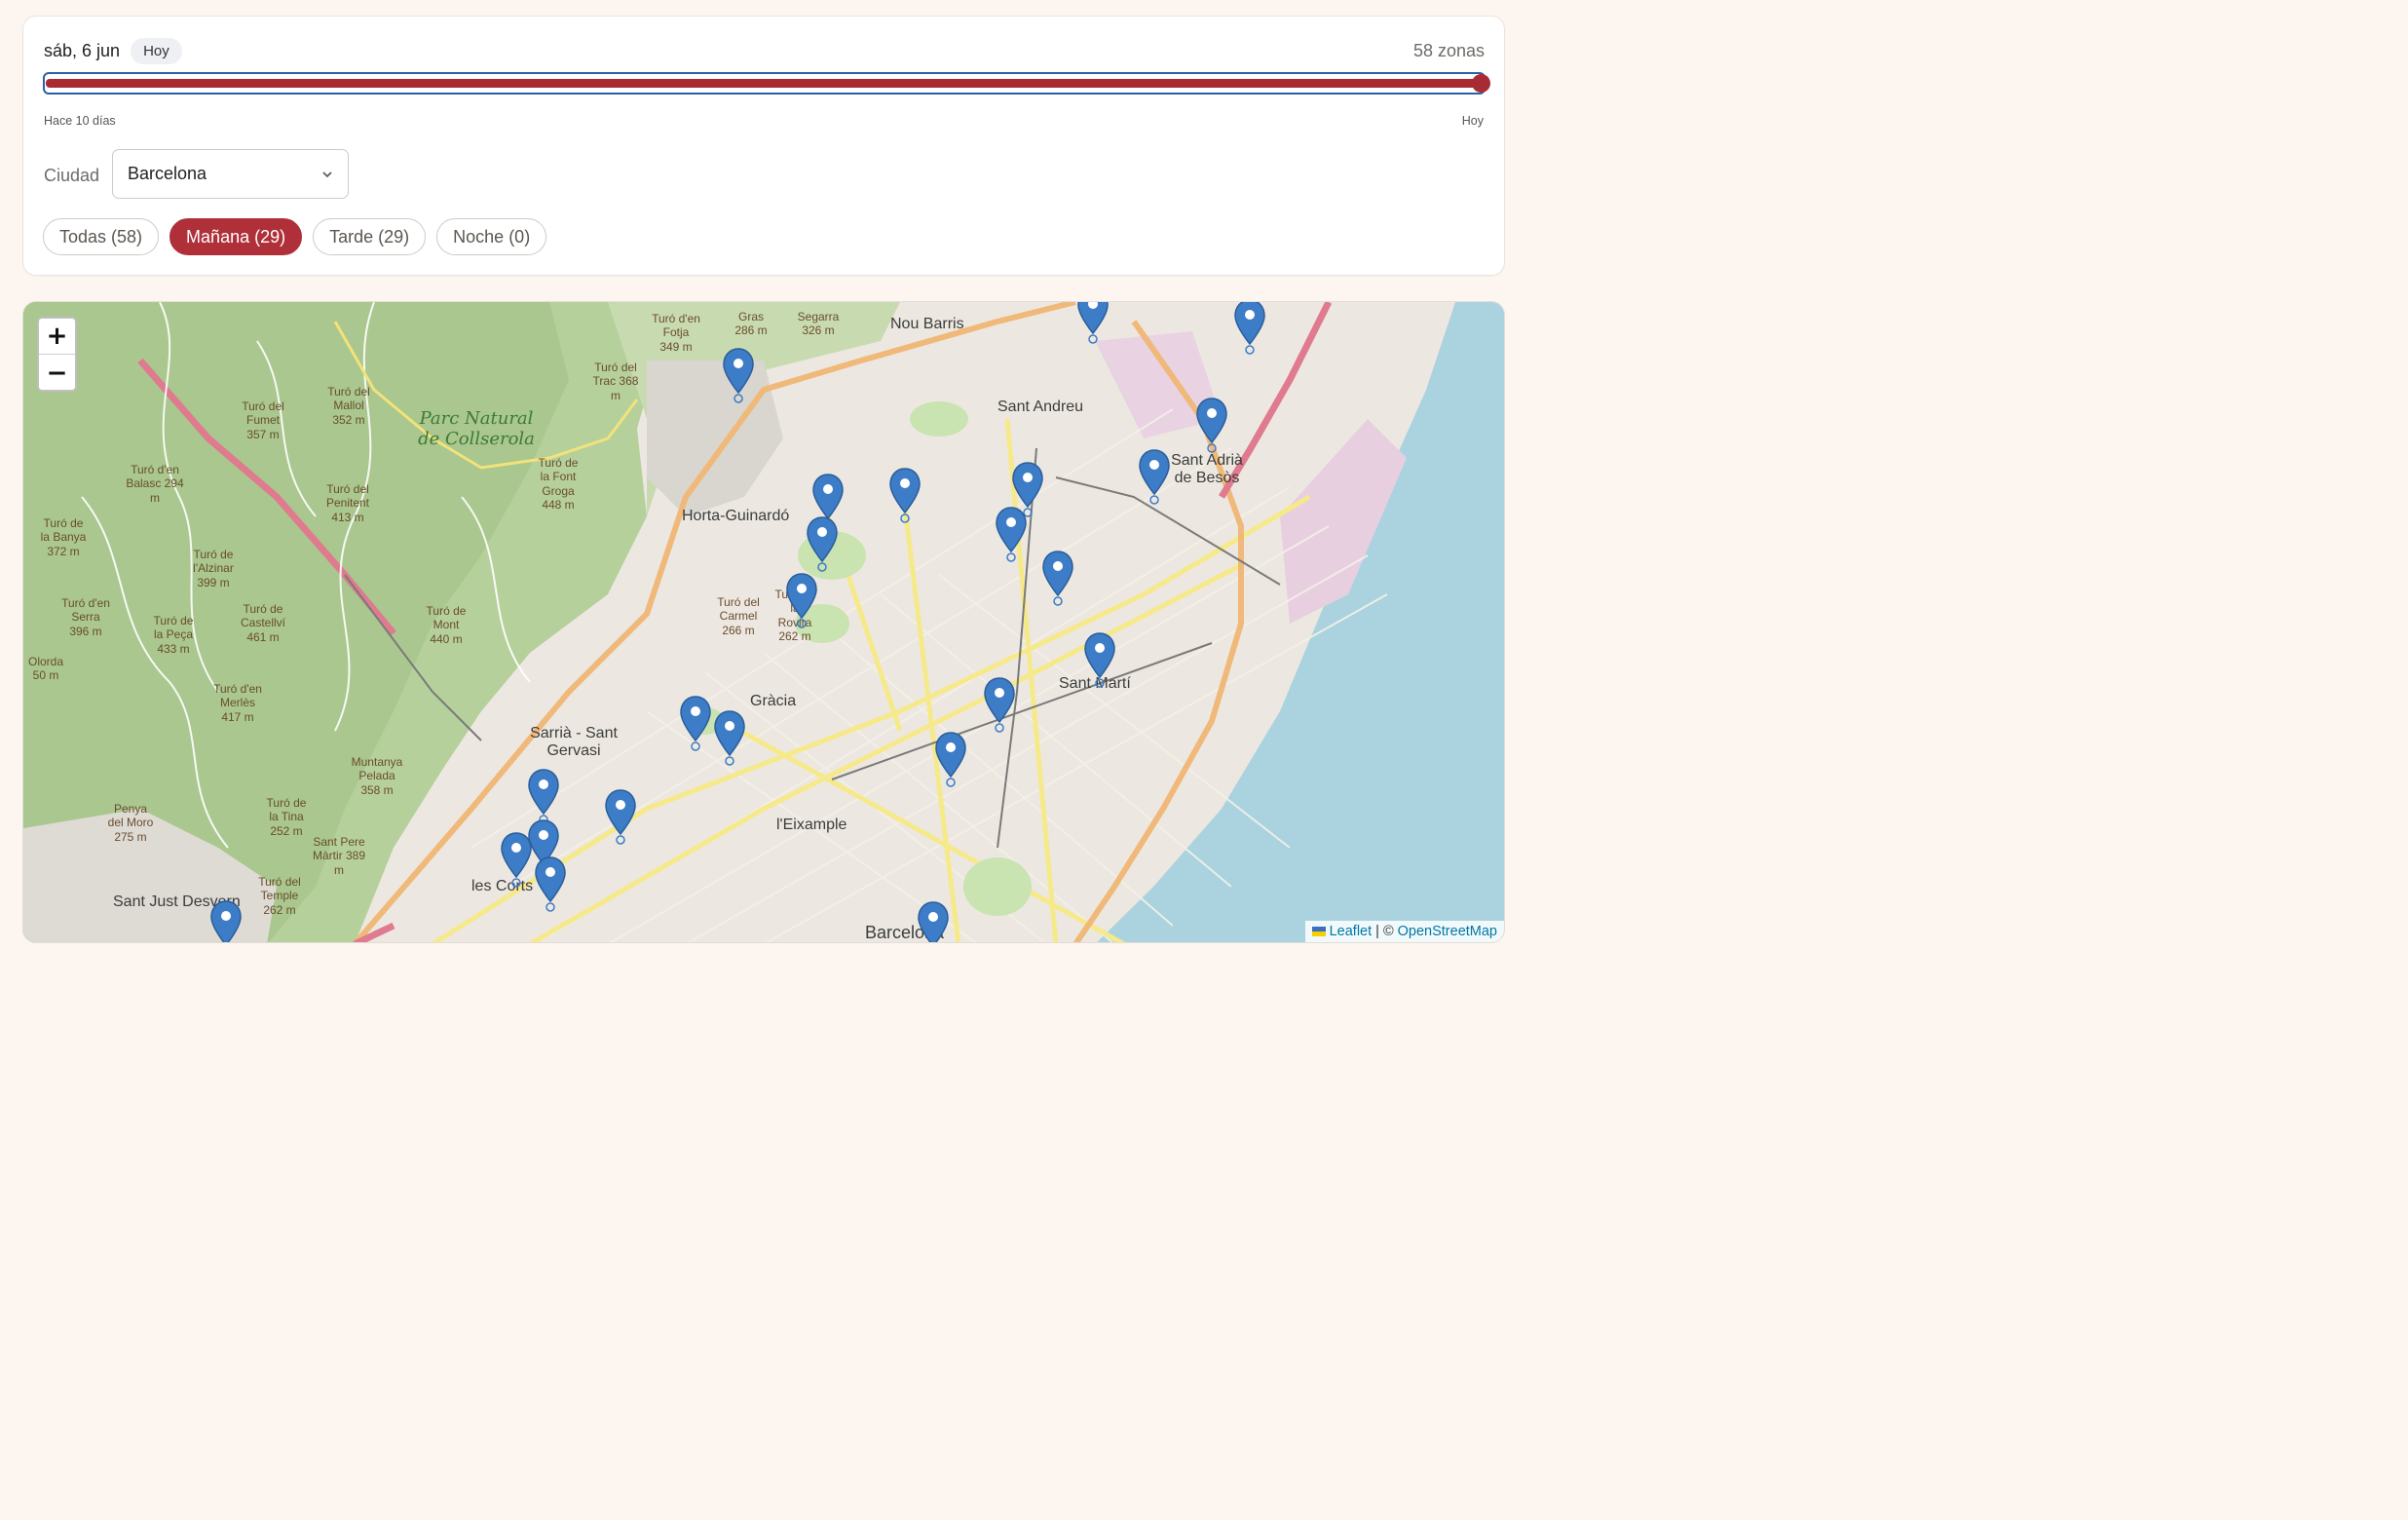 The width and height of the screenshot is (2408, 1520). Describe the element at coordinates (279, 896) in the screenshot. I see `peak-label: Turó del Temple 262 m` at that location.